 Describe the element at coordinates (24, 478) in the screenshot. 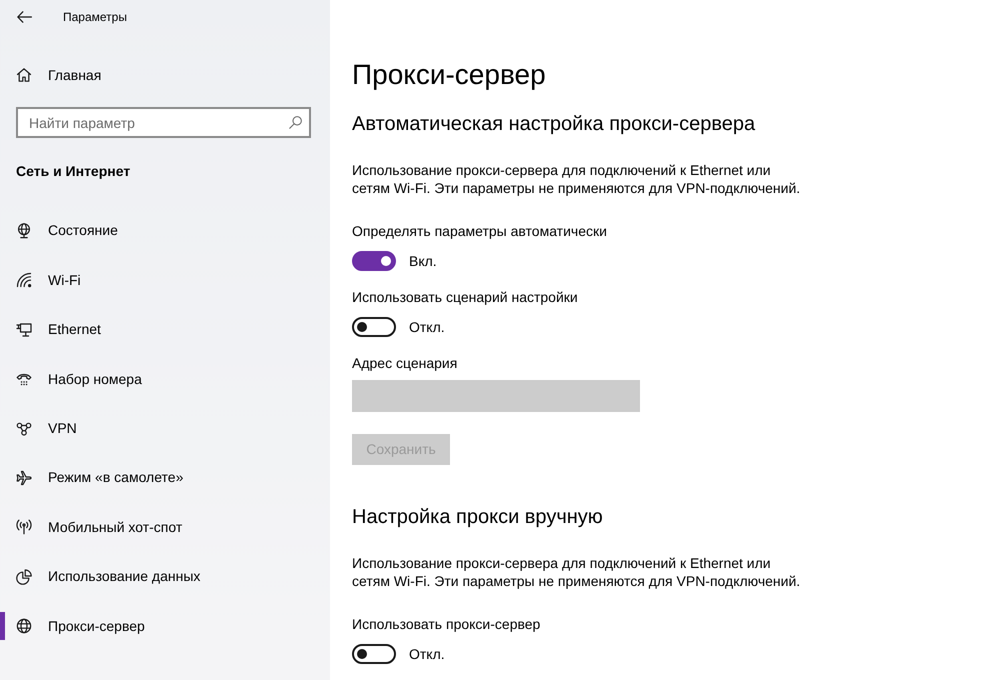

I see `airplane-icon` at that location.